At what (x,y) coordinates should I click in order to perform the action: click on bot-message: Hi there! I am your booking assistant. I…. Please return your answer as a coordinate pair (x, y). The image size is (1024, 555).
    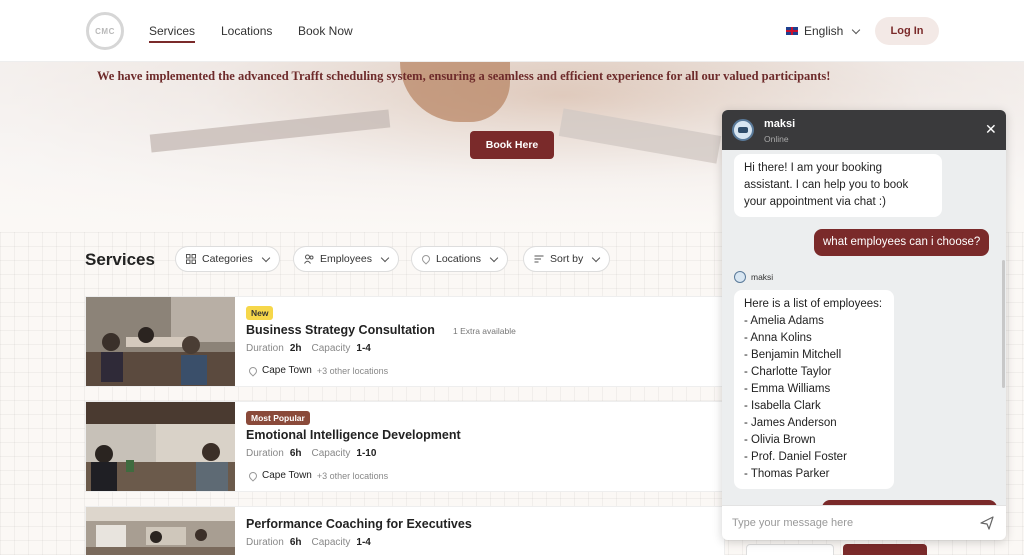
    Looking at the image, I should click on (838, 185).